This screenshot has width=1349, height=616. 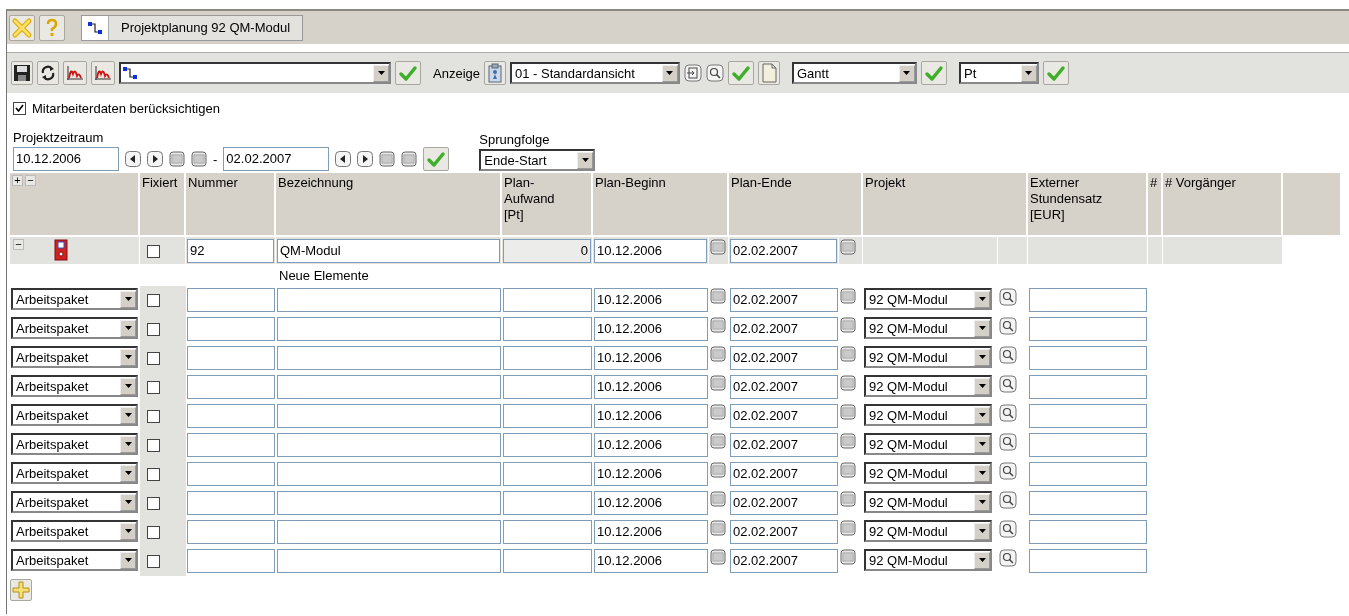 I want to click on name-field: QM-Modul, so click(x=388, y=251).